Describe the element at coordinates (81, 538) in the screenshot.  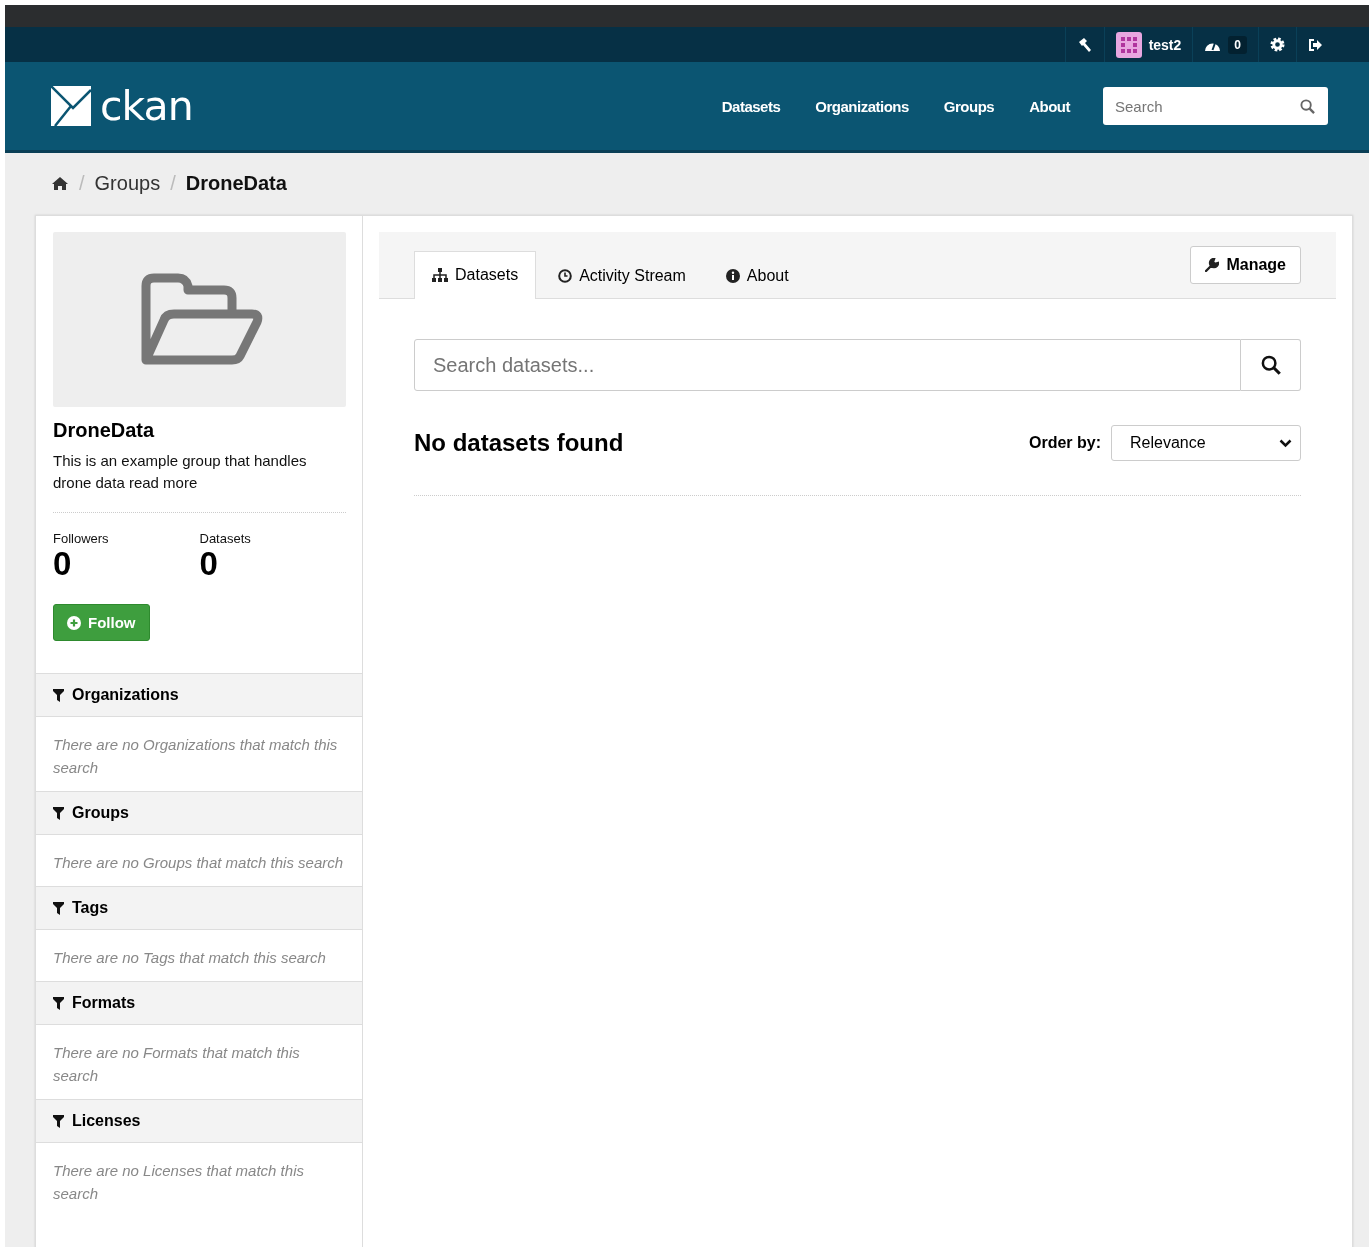
I see `stat-label: Followers` at that location.